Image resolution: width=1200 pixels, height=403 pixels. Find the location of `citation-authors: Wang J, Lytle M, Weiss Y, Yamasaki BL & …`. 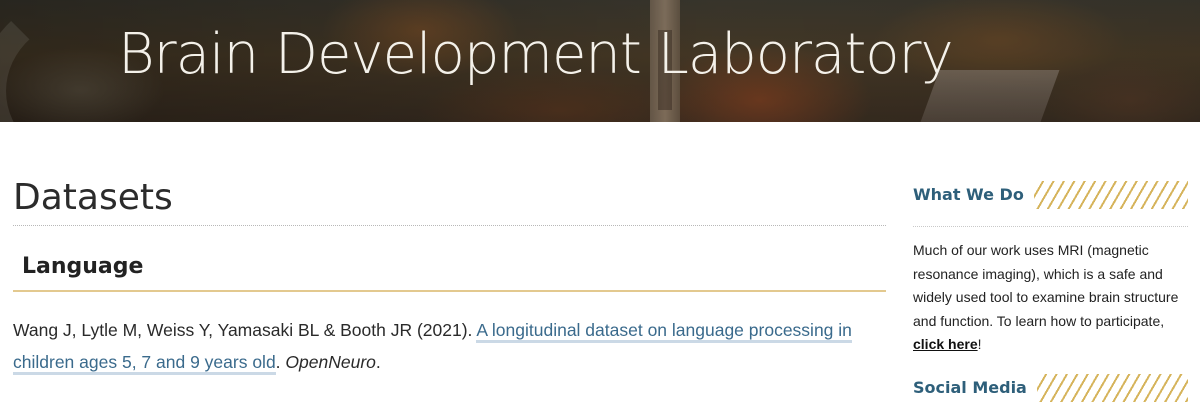

citation-authors: Wang J, Lytle M, Weiss Y, Yamasaki BL & … is located at coordinates (245, 330).